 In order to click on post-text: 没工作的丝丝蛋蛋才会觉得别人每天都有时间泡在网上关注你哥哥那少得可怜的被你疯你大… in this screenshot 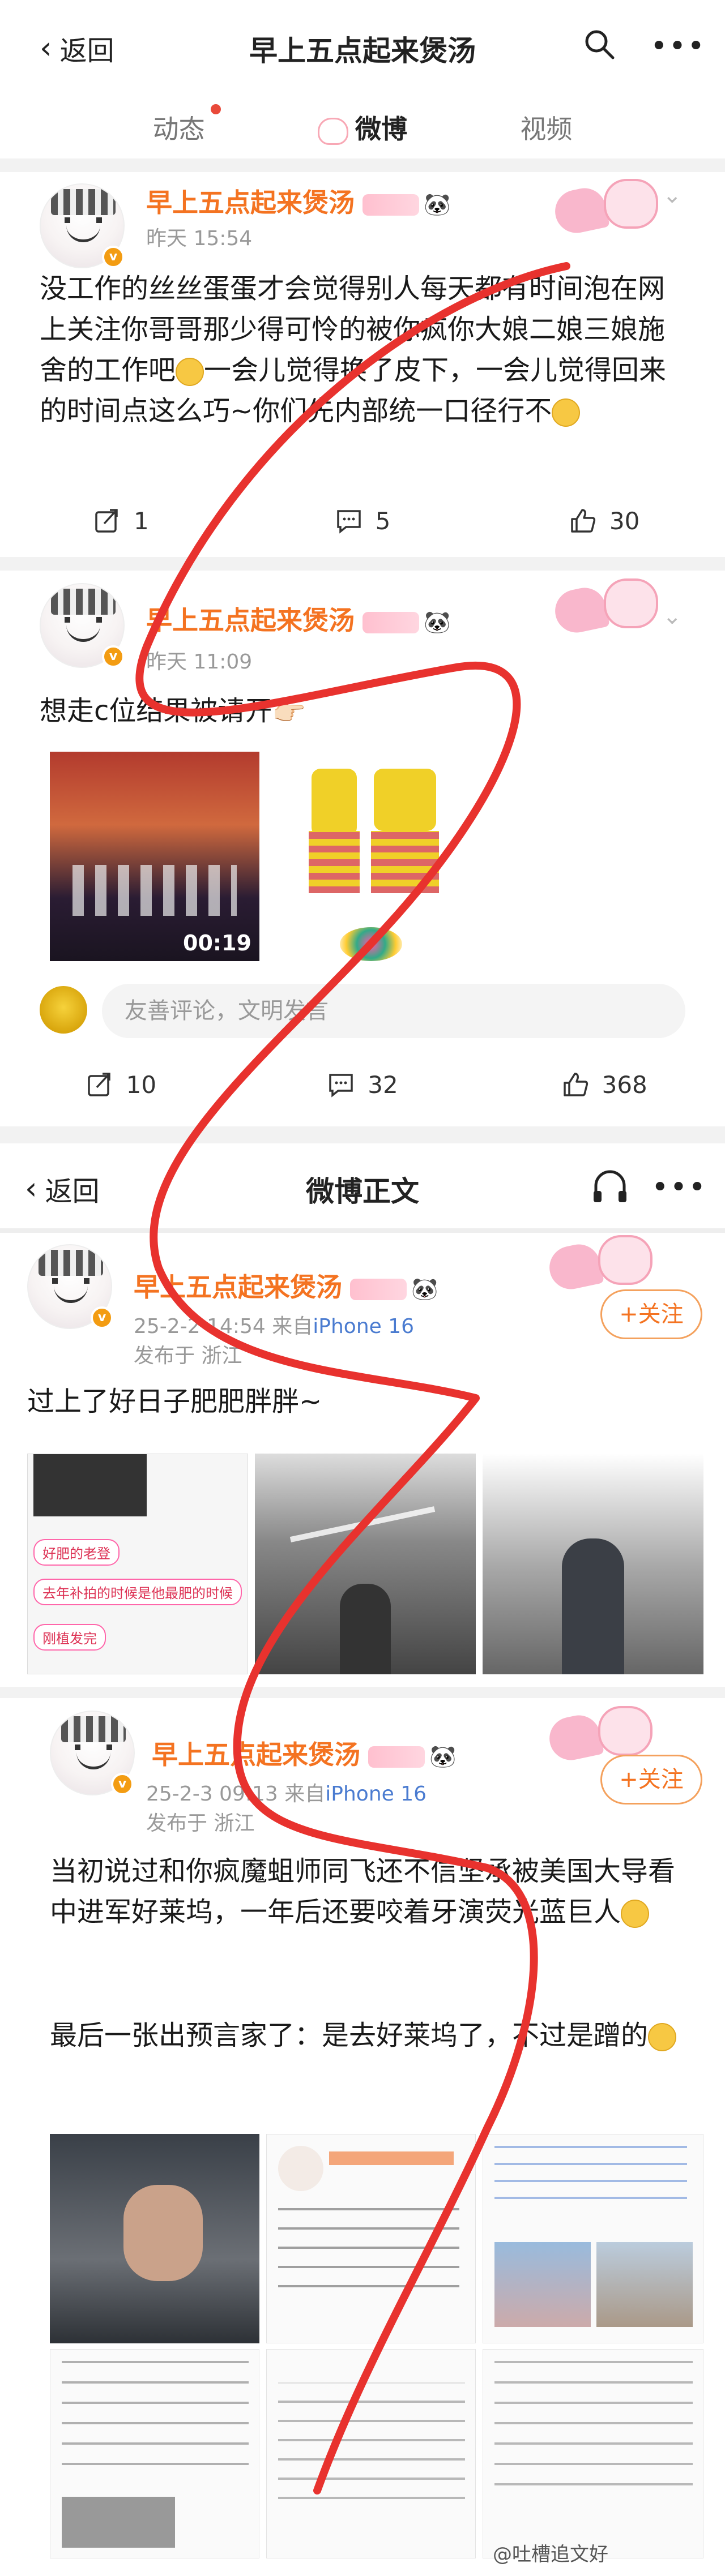, I will do `click(353, 350)`.